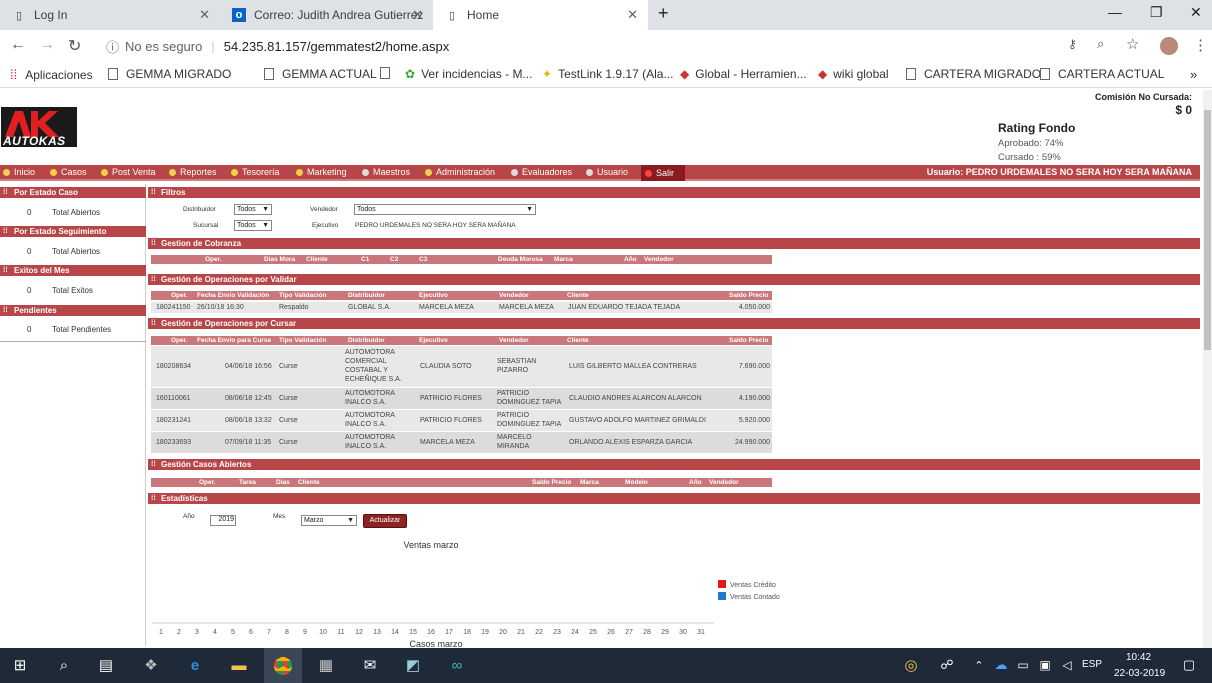 This screenshot has width=1212, height=683. What do you see at coordinates (19, 172) in the screenshot?
I see `menu-inicio: Inicio` at bounding box center [19, 172].